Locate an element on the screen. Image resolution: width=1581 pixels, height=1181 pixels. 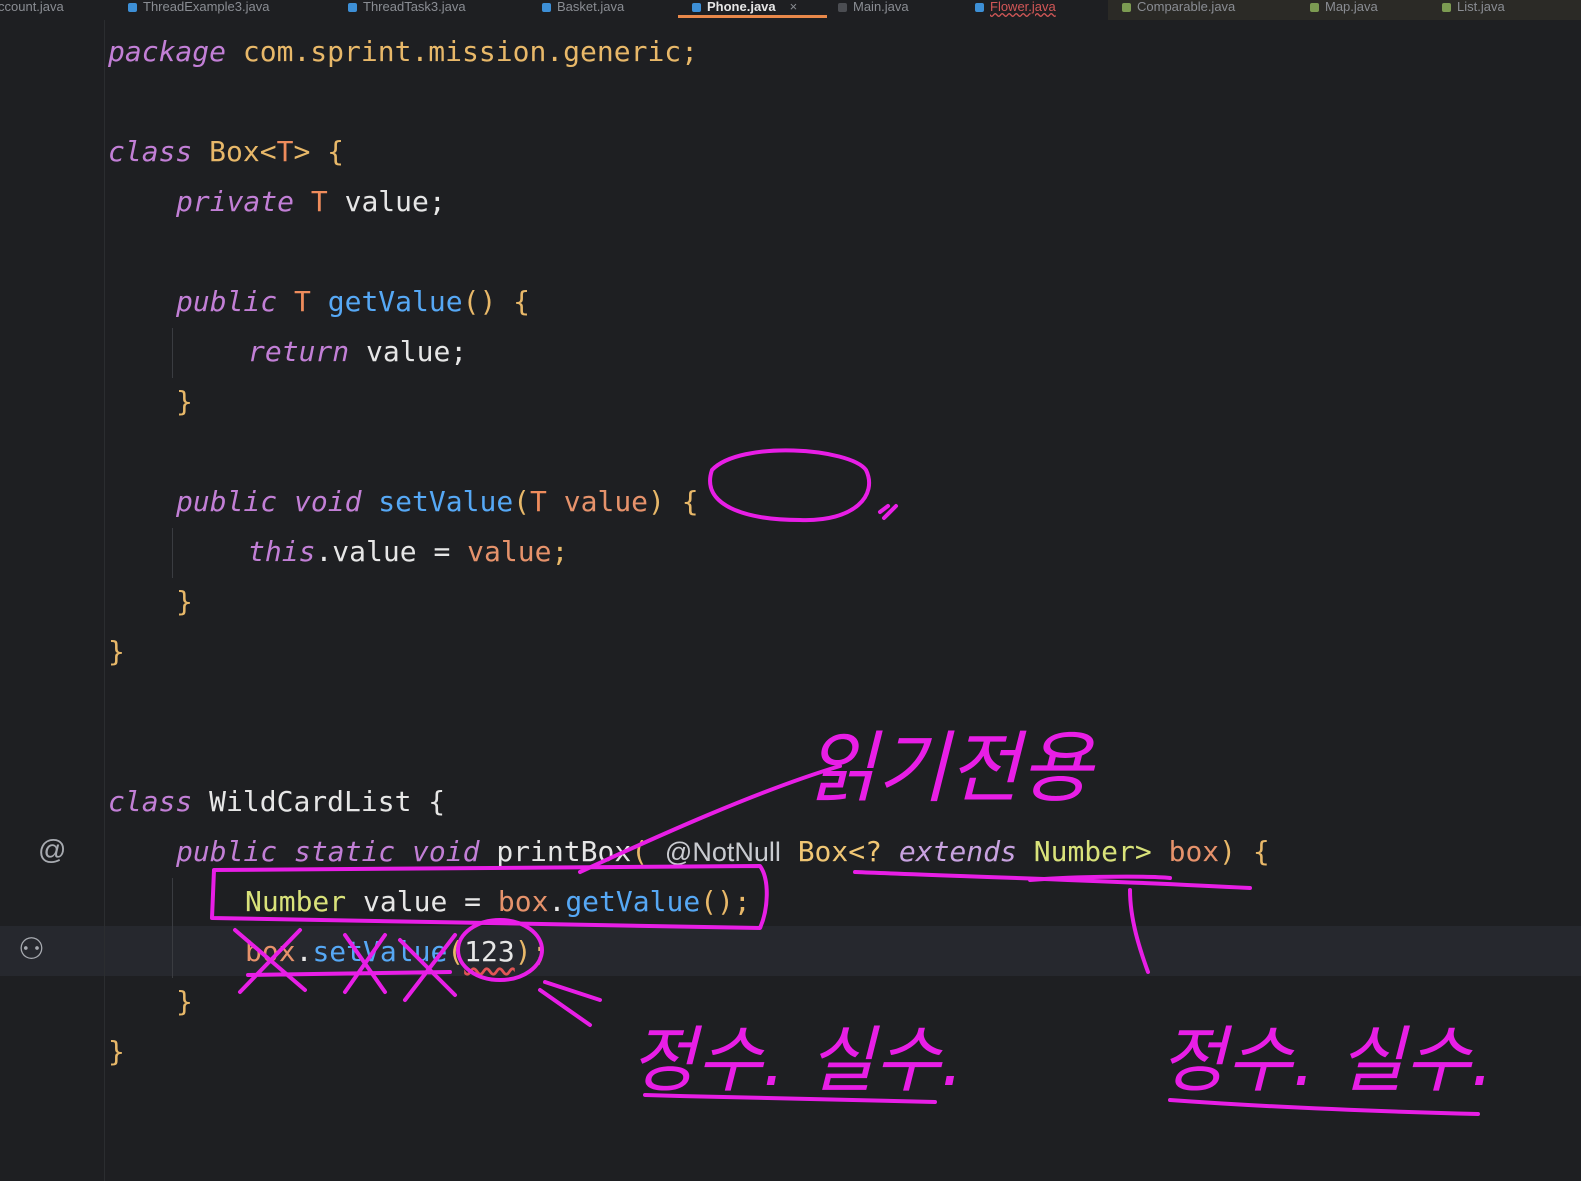
code-line-field: private T value; is located at coordinates (311, 202).